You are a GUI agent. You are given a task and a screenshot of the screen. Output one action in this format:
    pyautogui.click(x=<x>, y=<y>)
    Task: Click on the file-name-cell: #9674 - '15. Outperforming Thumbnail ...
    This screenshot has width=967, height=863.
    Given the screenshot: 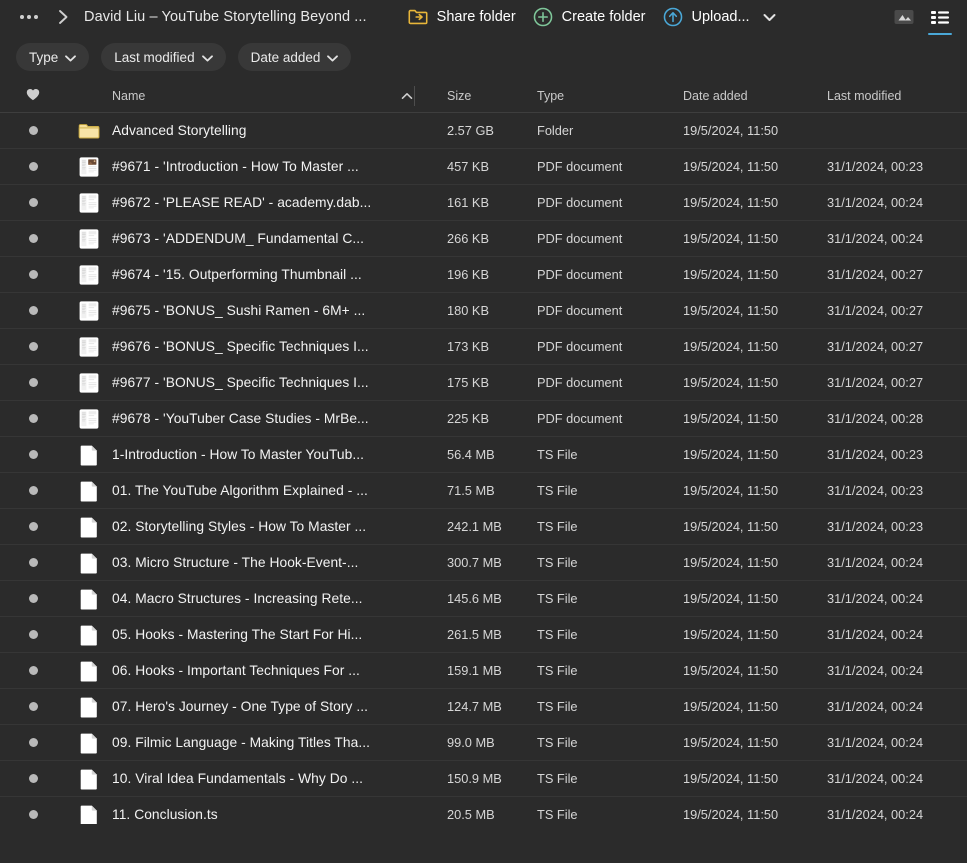 What is the action you would take?
    pyautogui.click(x=273, y=274)
    